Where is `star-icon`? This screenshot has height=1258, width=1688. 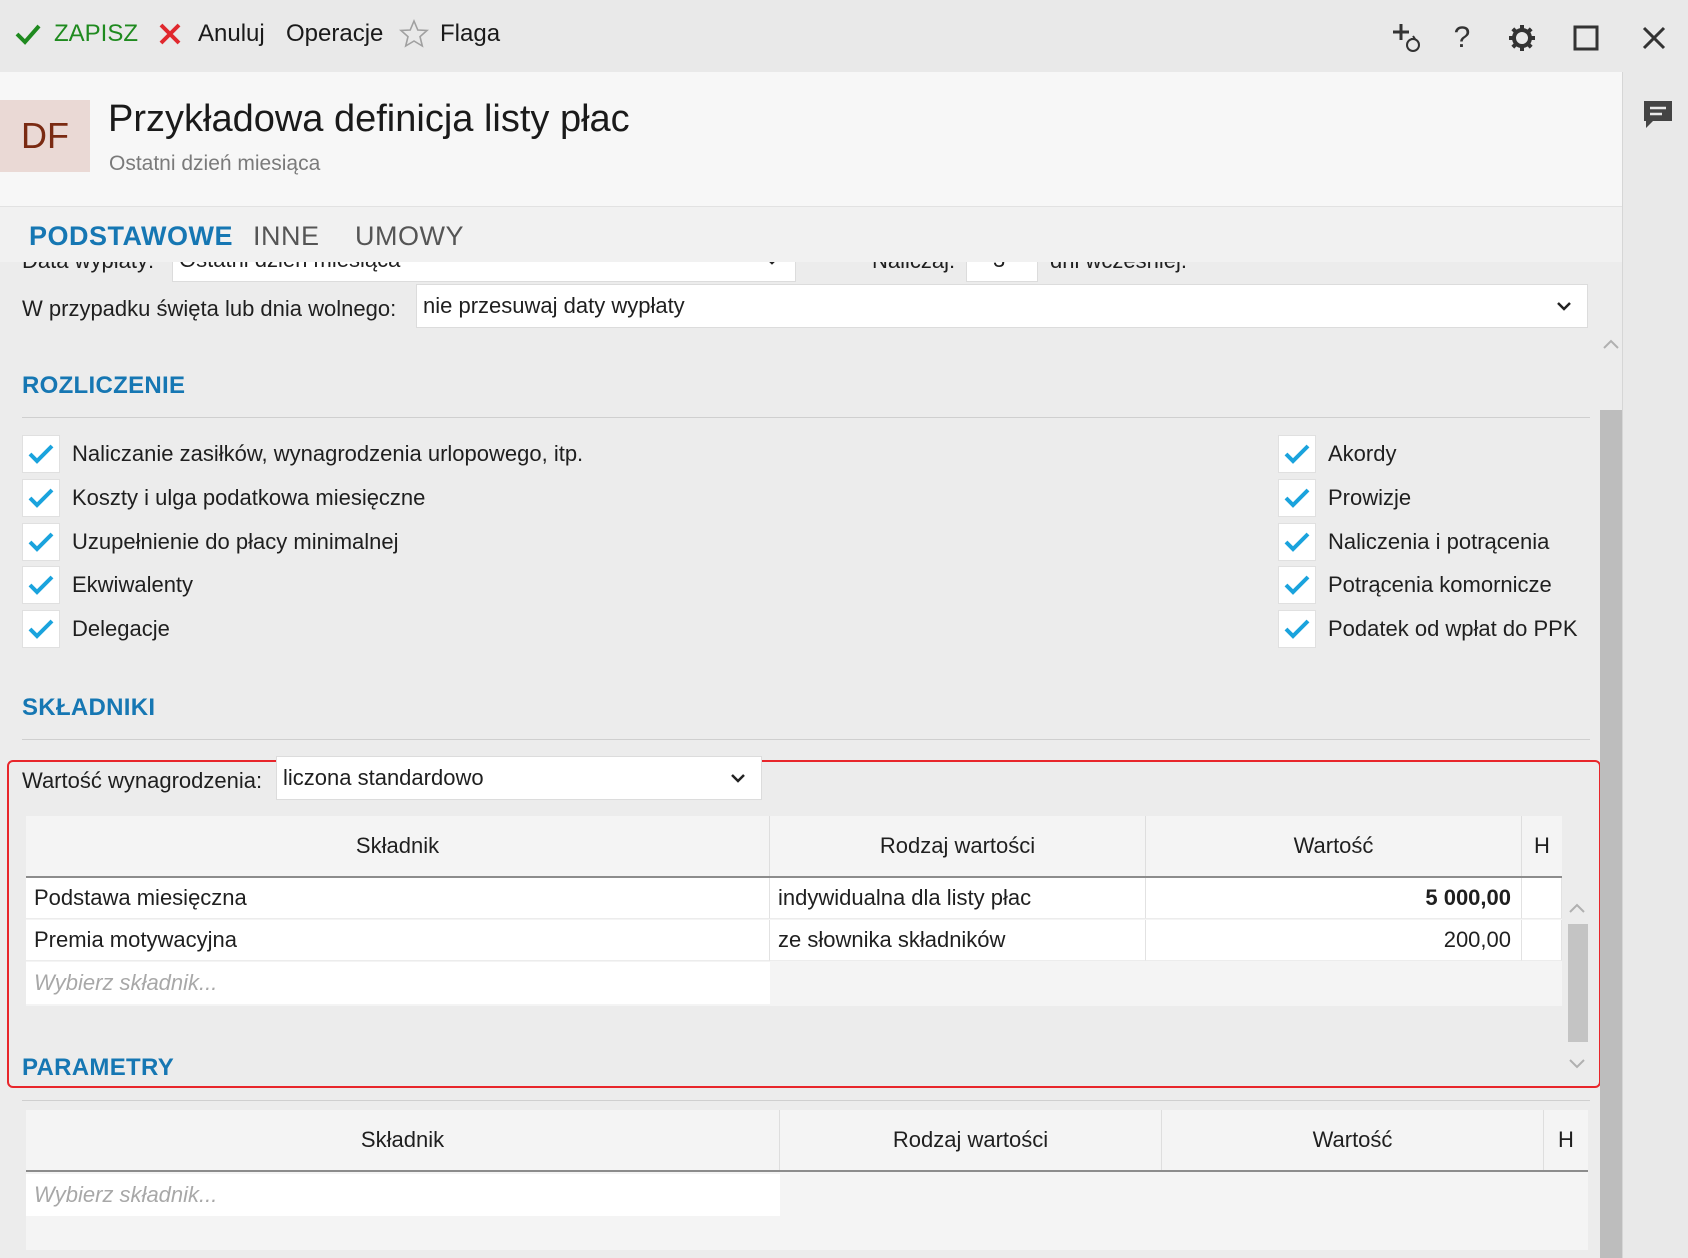
star-icon is located at coordinates (414, 33).